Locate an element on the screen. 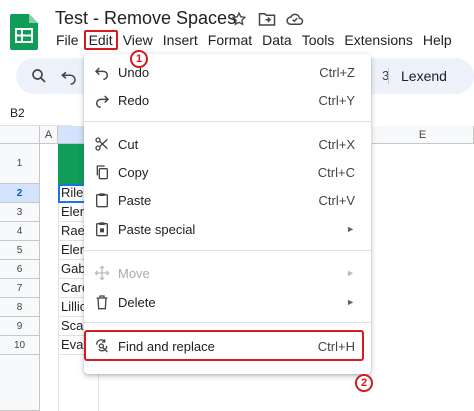 This screenshot has width=474, height=411. font-selector: Lexend ▼ is located at coordinates (437, 76).